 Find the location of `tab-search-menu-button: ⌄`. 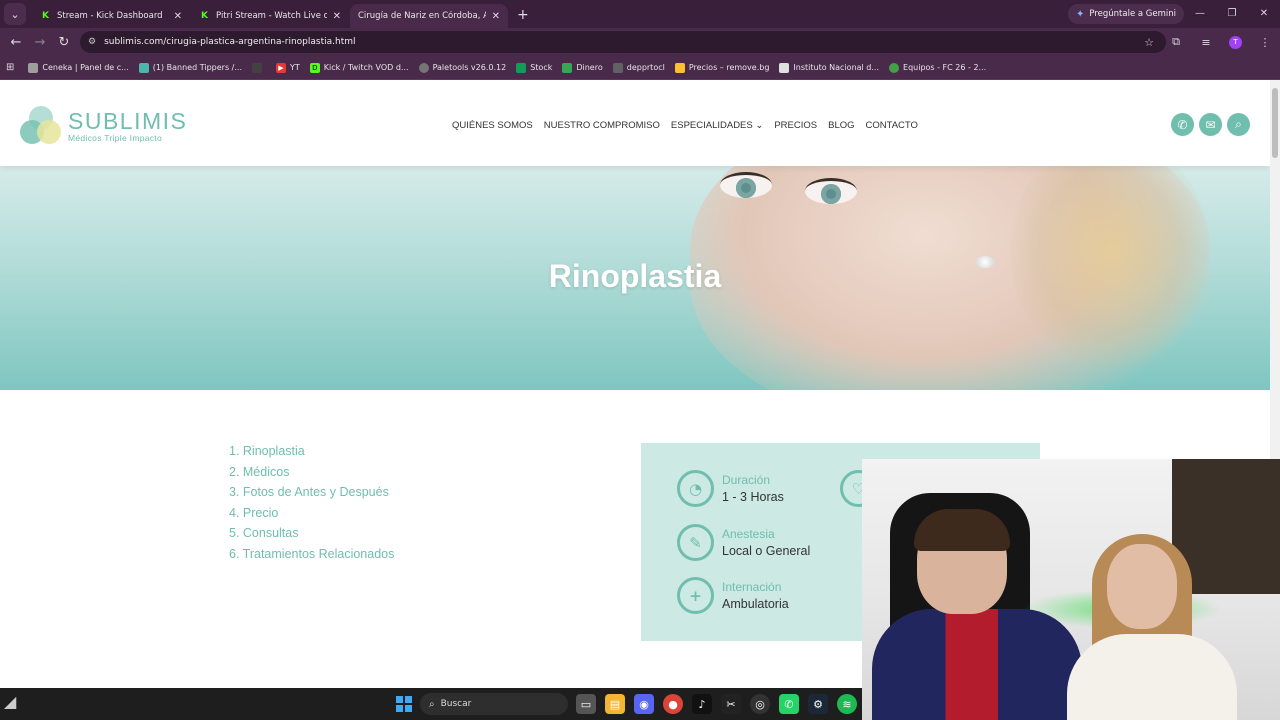

tab-search-menu-button: ⌄ is located at coordinates (15, 14).